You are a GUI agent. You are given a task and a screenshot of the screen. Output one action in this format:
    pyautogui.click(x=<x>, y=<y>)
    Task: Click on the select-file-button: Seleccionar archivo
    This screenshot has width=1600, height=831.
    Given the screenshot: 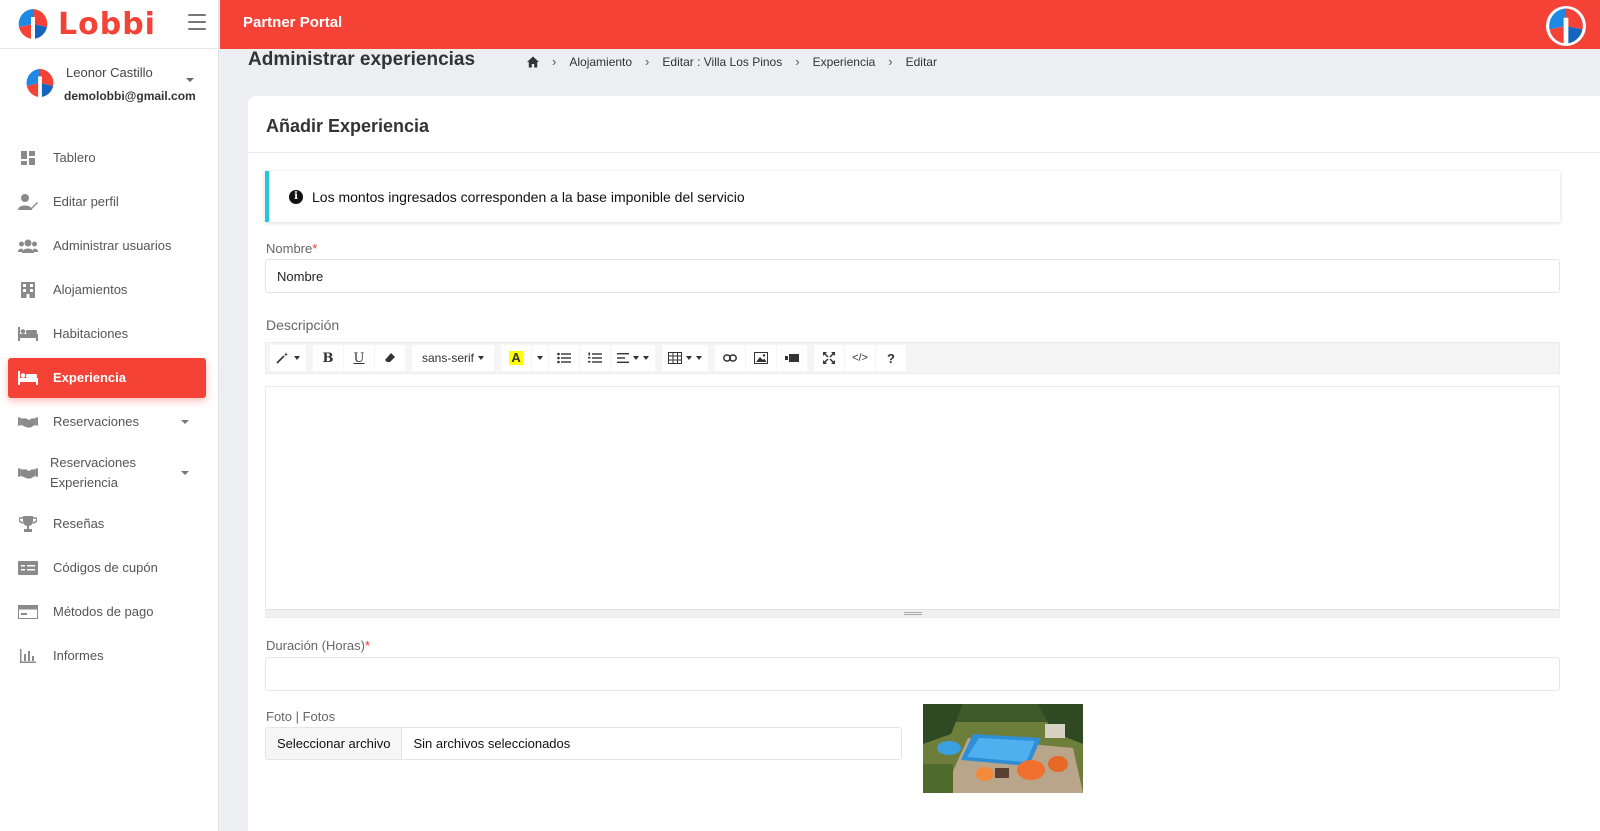 What is the action you would take?
    pyautogui.click(x=334, y=743)
    